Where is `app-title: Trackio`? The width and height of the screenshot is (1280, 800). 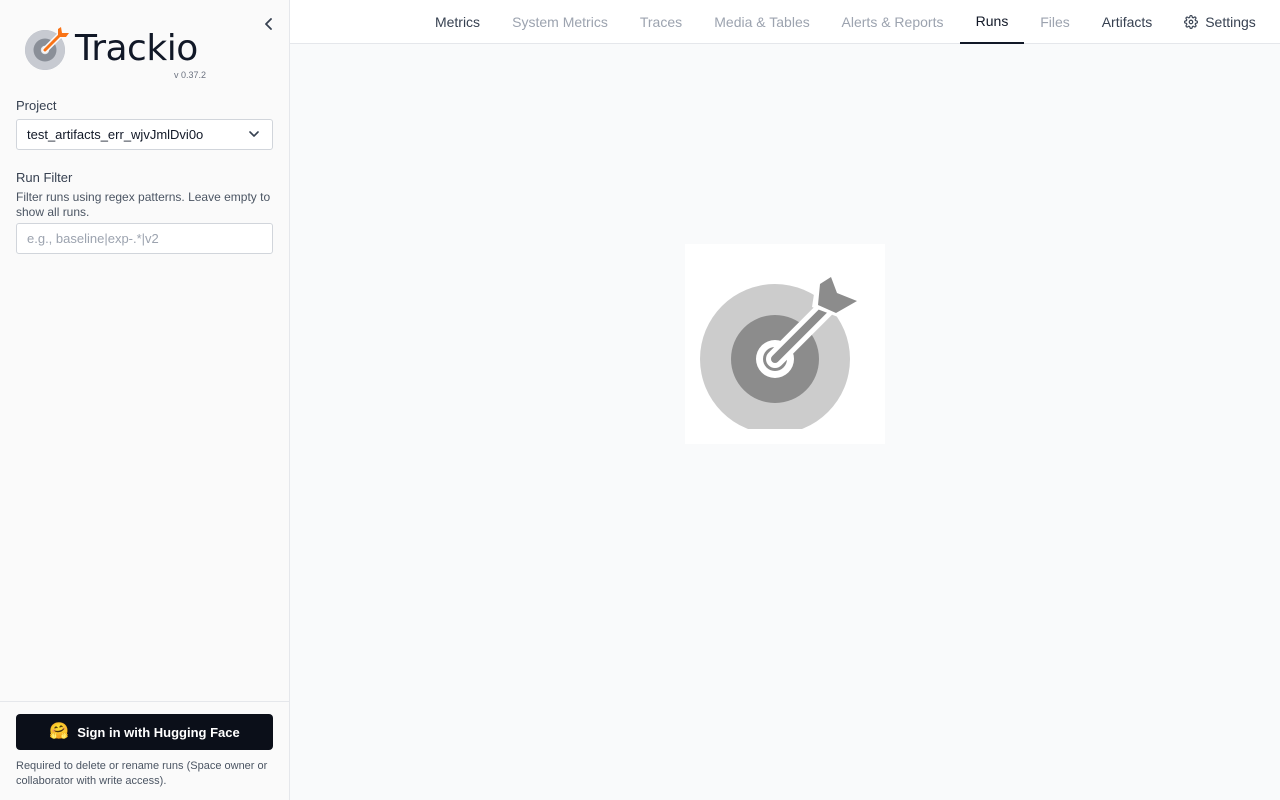 app-title: Trackio is located at coordinates (136, 48).